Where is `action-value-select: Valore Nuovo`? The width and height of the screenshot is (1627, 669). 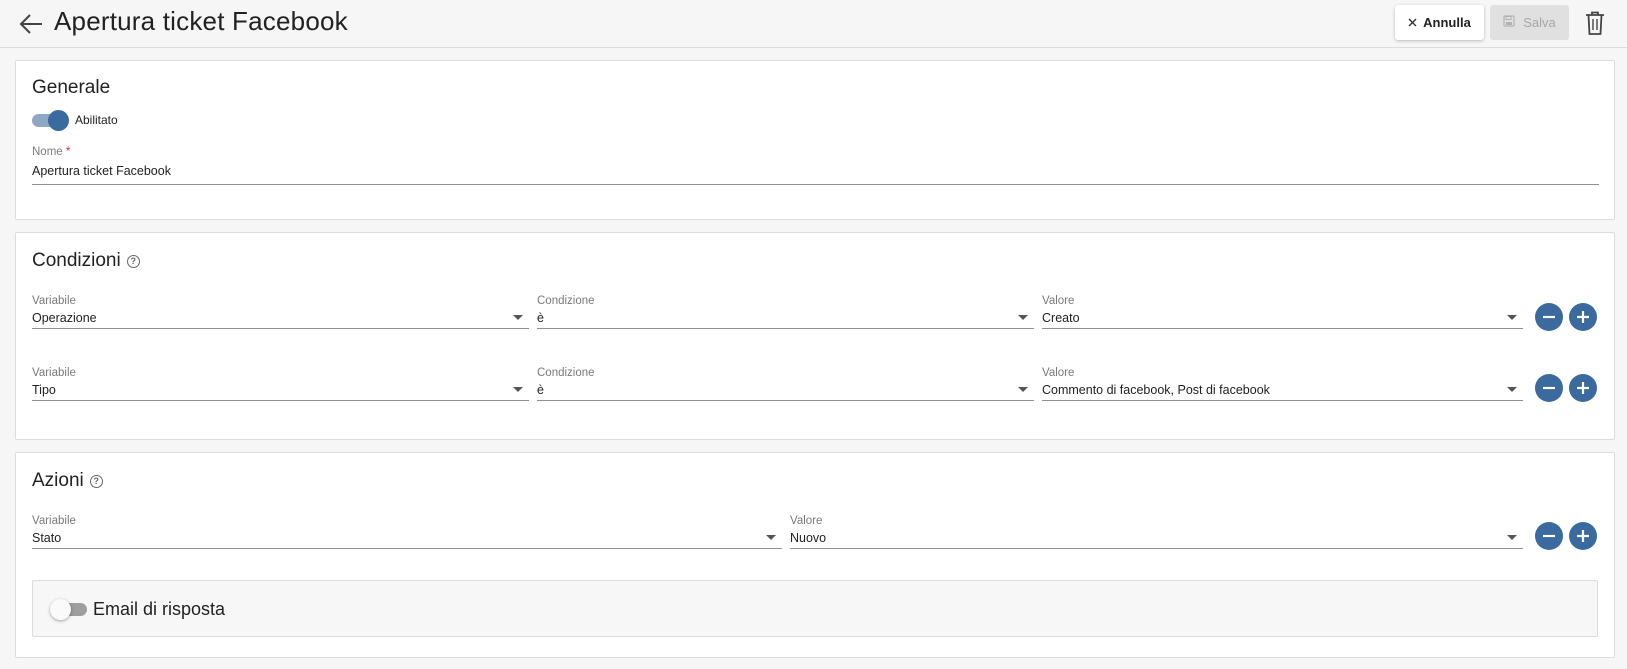 action-value-select: Valore Nuovo is located at coordinates (1156, 532).